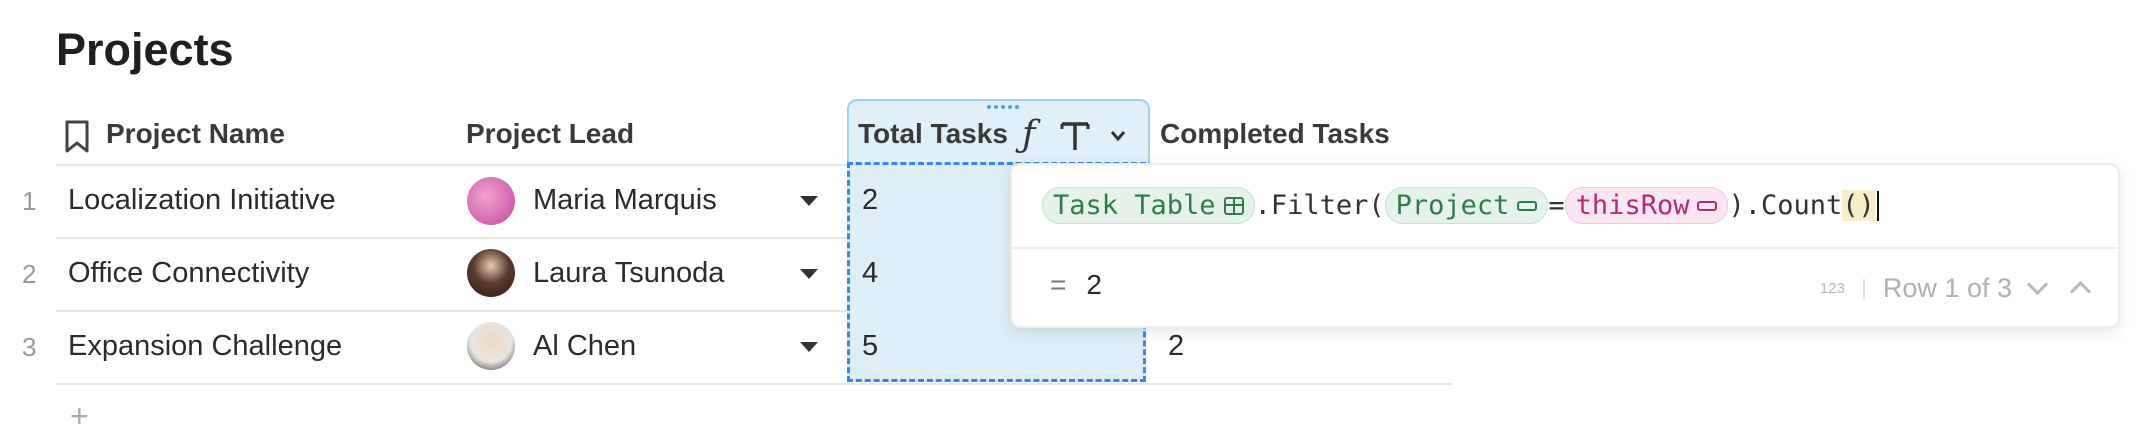 This screenshot has width=2150, height=444. What do you see at coordinates (1452, 205) in the screenshot?
I see `project-chip-label: Project` at bounding box center [1452, 205].